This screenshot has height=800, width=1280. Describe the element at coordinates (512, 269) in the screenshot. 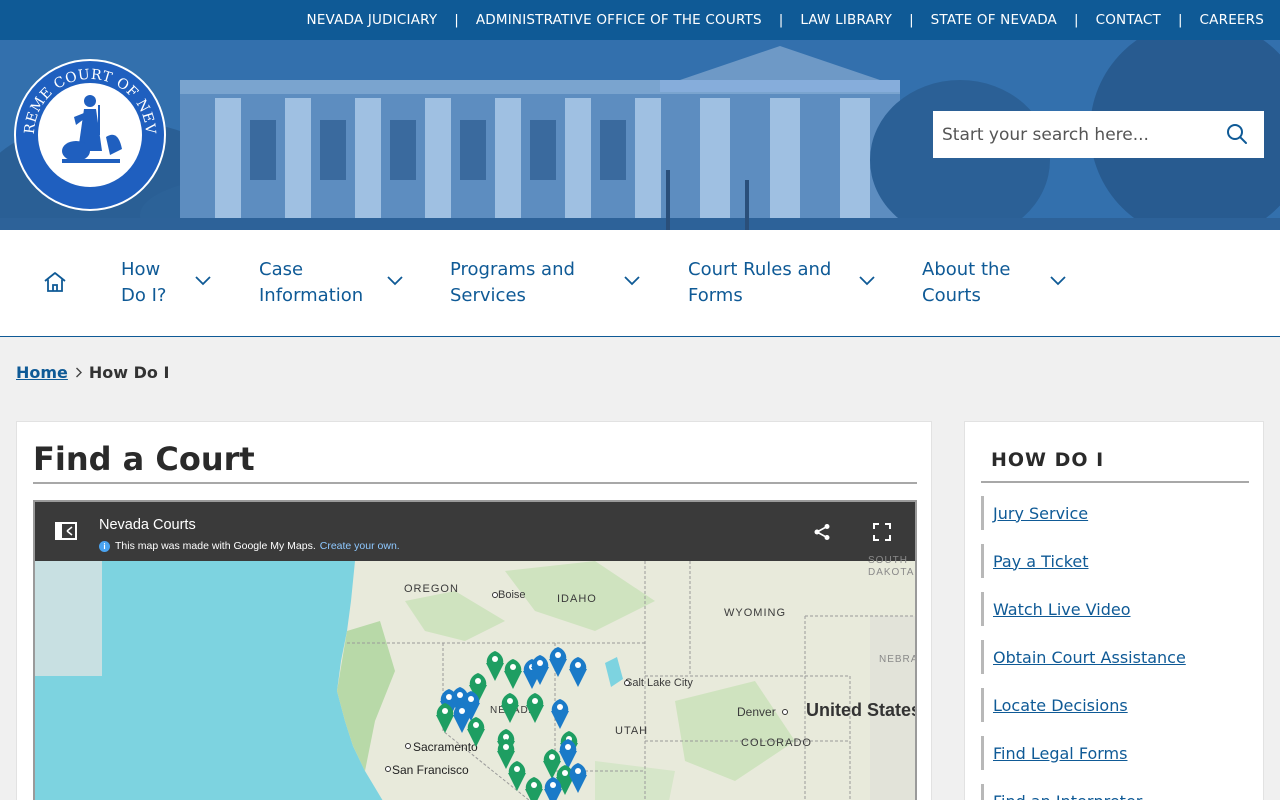

I see `nav-label-line1: Programs and` at that location.